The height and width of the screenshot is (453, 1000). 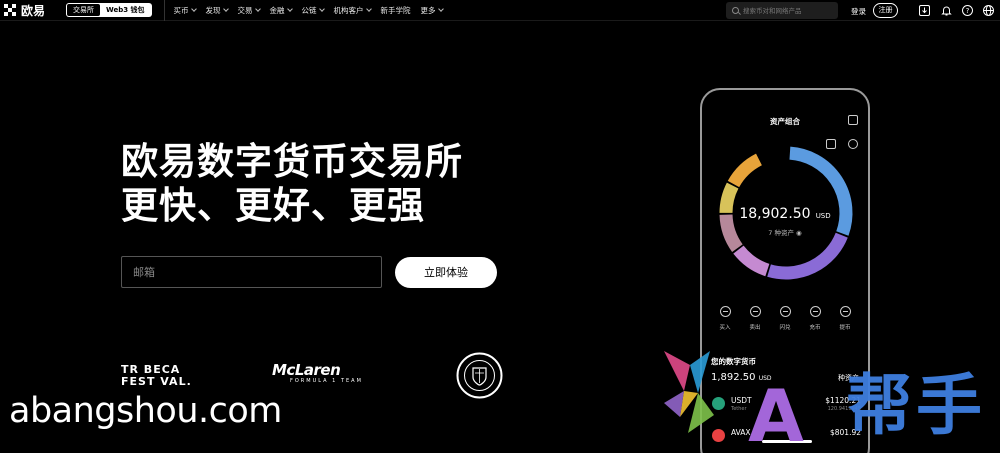 I want to click on document-icon, so click(x=853, y=120).